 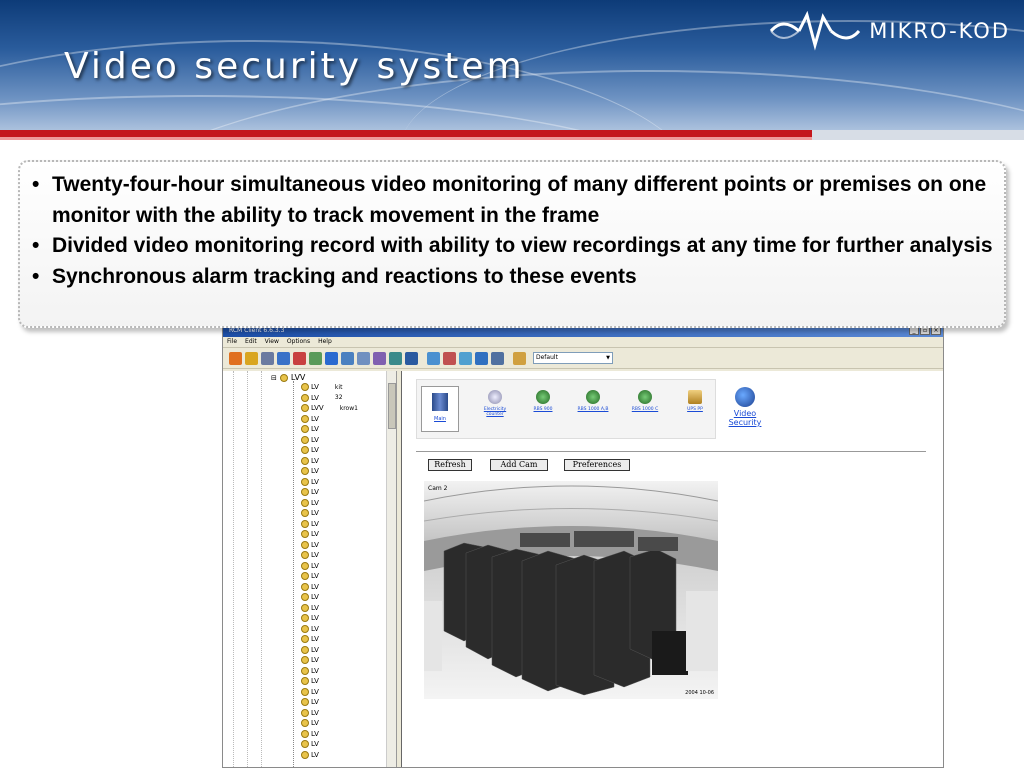 I want to click on refresh-icon, so click(x=315, y=358).